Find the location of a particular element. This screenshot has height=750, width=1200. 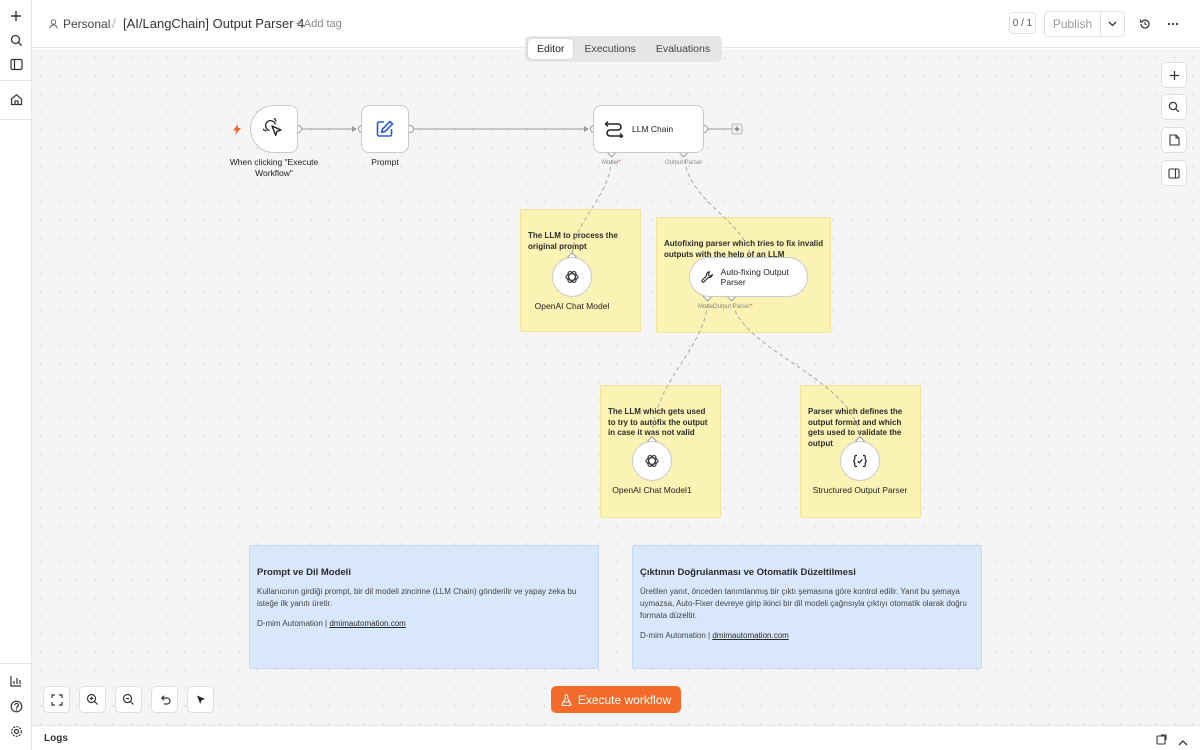

view-tabs: Editor Executions Evaluations is located at coordinates (624, 49).